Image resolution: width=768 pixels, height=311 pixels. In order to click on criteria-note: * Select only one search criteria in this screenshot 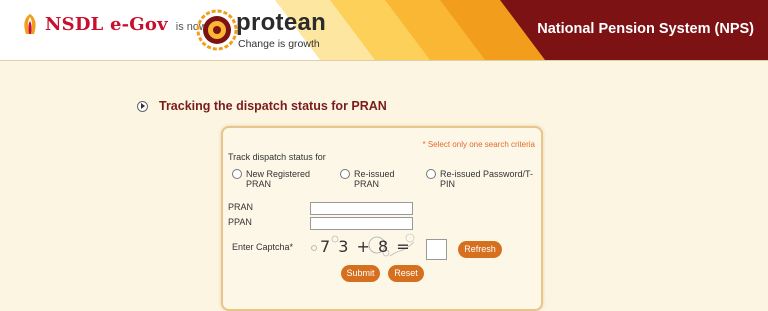, I will do `click(479, 144)`.